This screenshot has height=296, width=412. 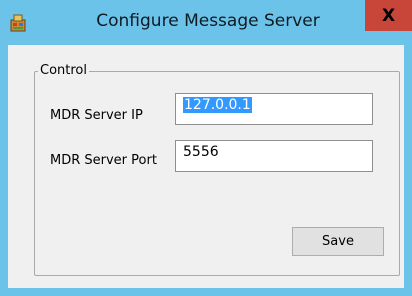 What do you see at coordinates (96, 115) in the screenshot?
I see `server-ip-label: MDR Server IP` at bounding box center [96, 115].